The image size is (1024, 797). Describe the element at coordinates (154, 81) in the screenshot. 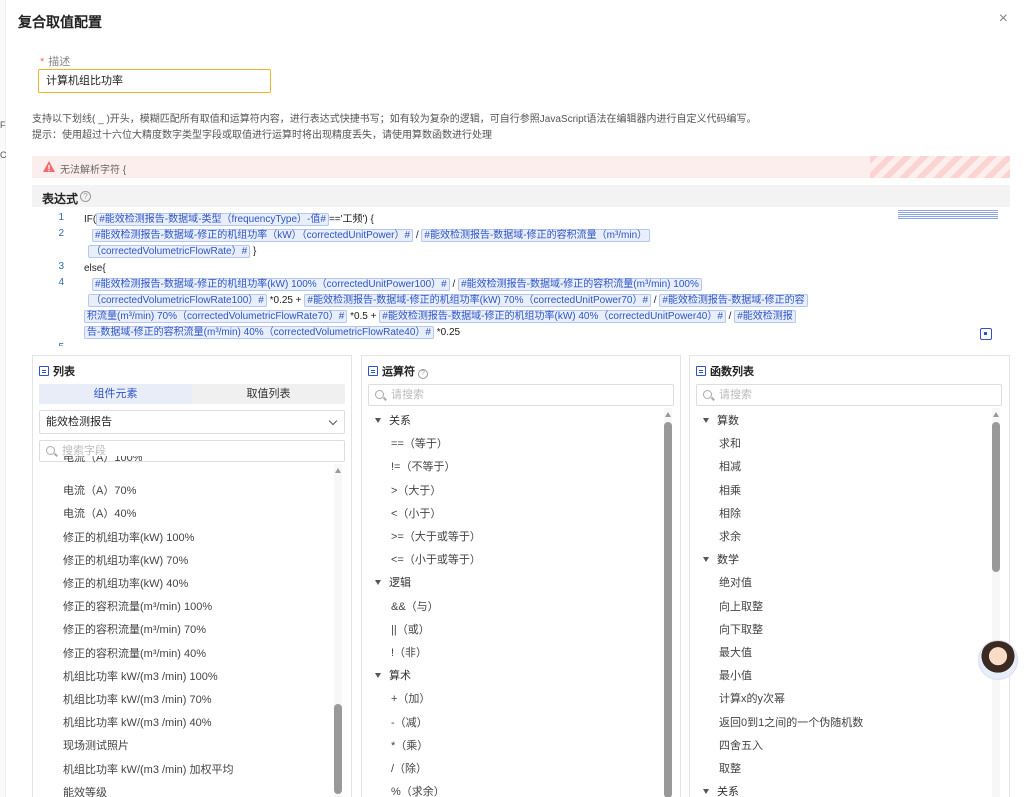

I see `description-input: 计算机组比功率` at that location.